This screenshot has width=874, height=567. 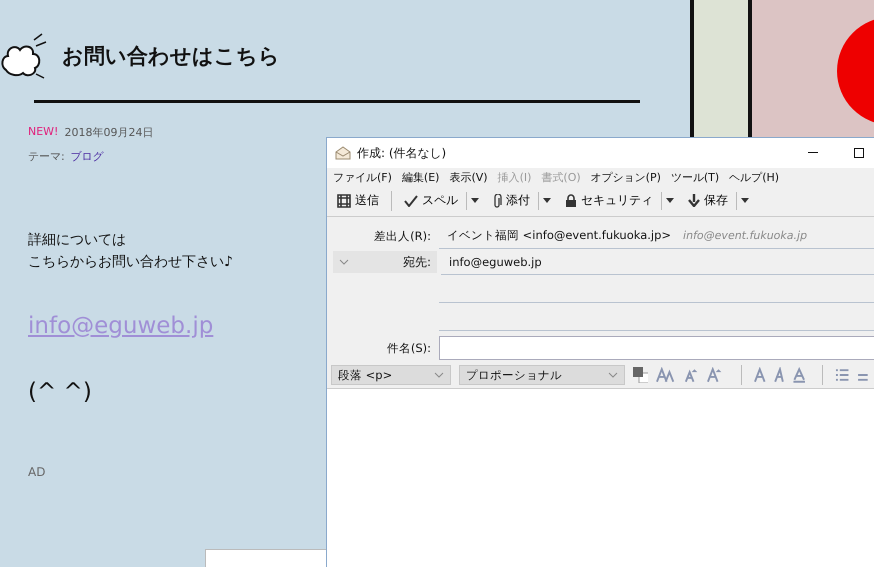 I want to click on ad-label: AD, so click(x=37, y=472).